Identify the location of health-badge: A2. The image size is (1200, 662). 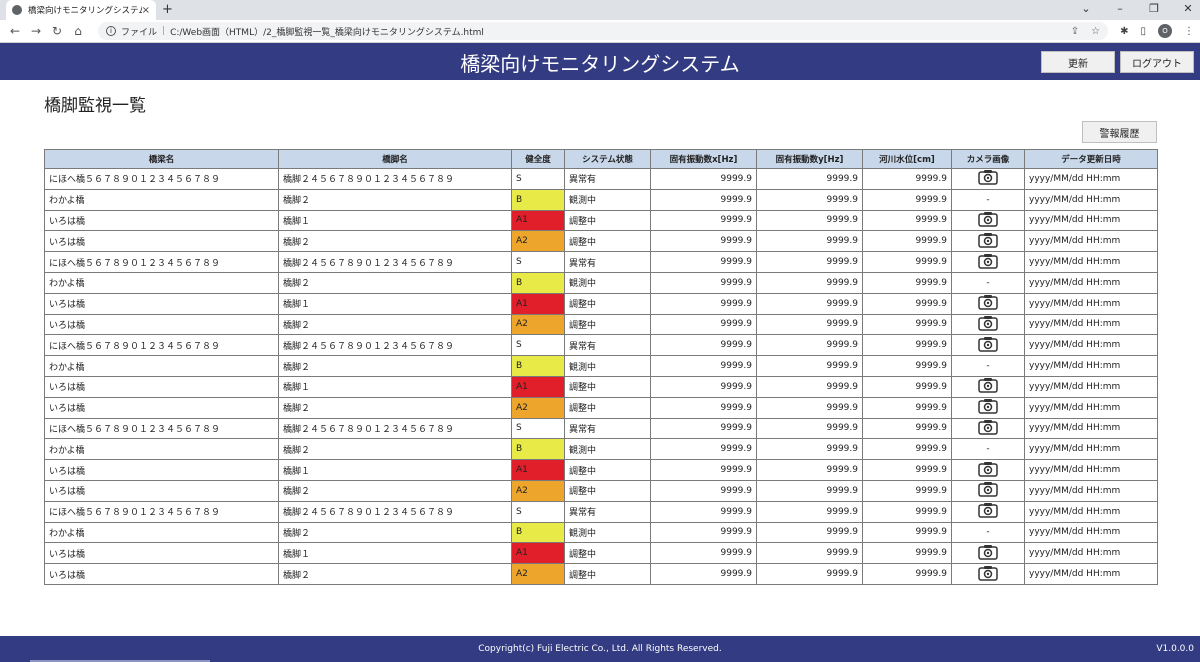
(538, 490).